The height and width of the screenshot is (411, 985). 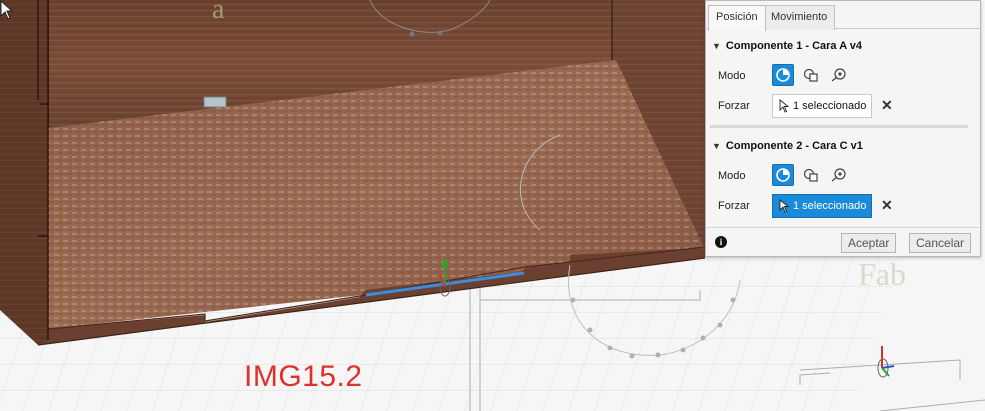 I want to click on info-icon: i, so click(x=721, y=242).